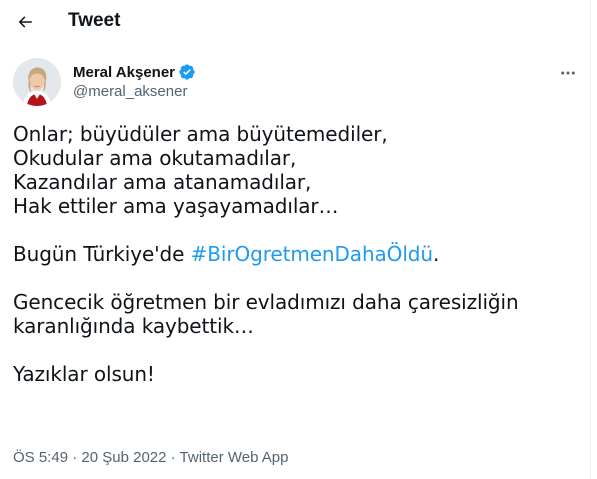 The width and height of the screenshot is (597, 479). I want to click on avatar, so click(37, 82).